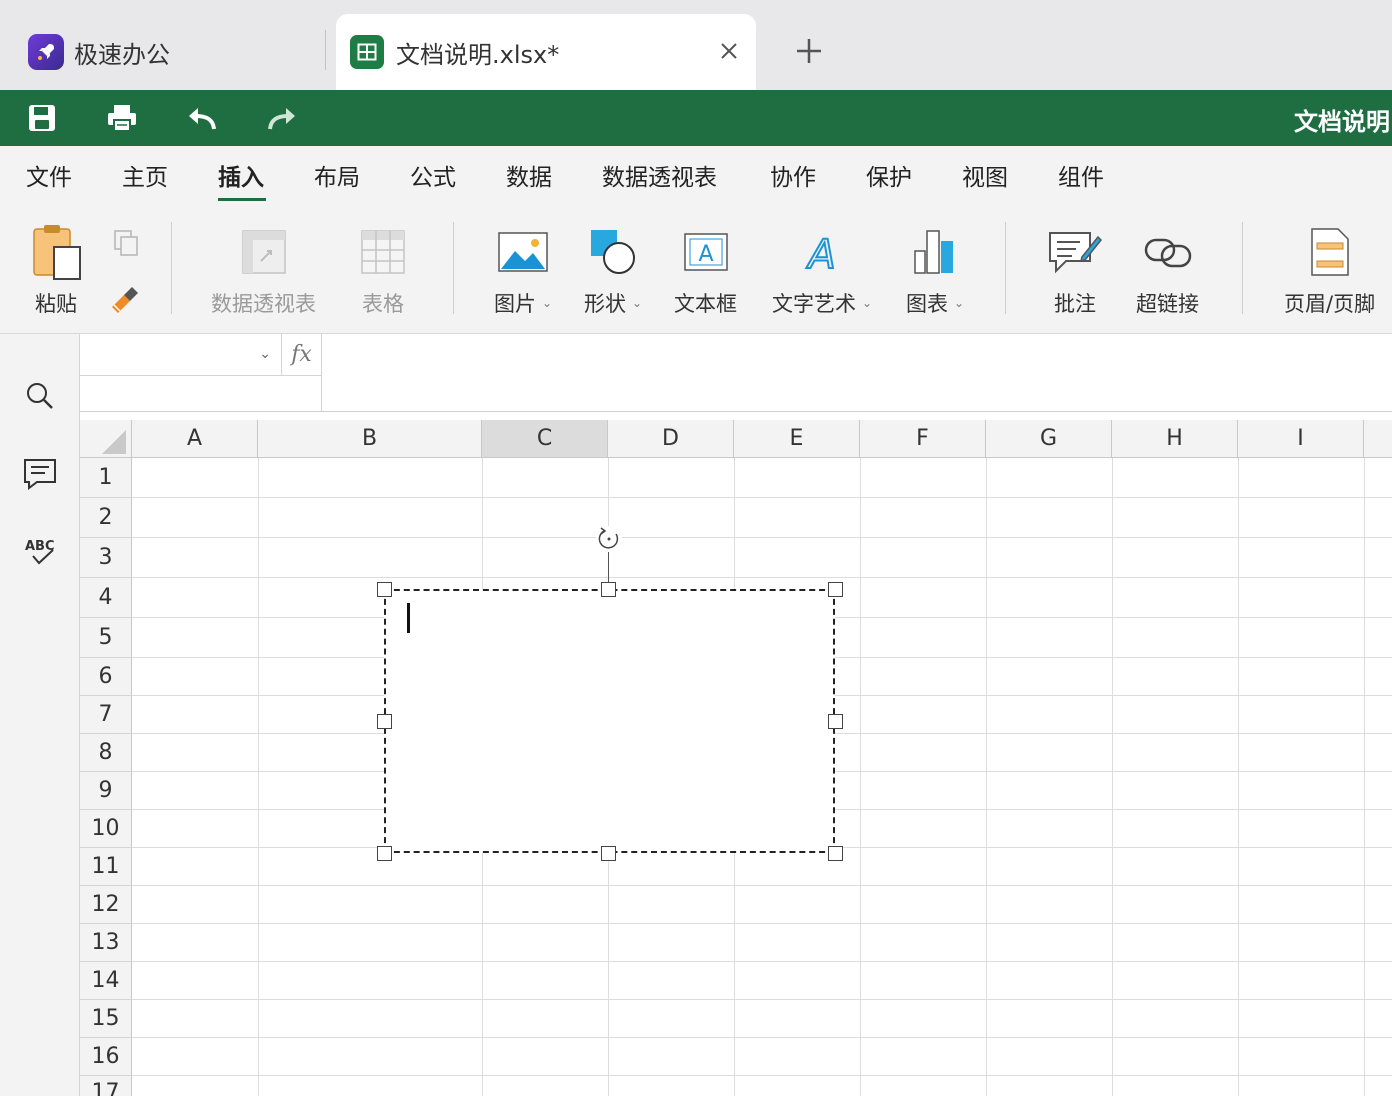  What do you see at coordinates (608, 589) in the screenshot?
I see `resize-handle-top` at bounding box center [608, 589].